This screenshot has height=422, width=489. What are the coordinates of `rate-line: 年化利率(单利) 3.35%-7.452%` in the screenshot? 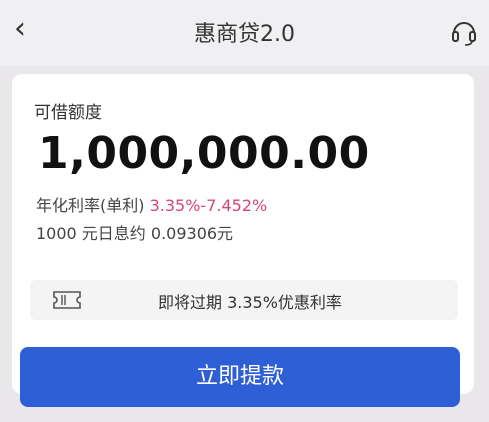 It's located at (151, 204).